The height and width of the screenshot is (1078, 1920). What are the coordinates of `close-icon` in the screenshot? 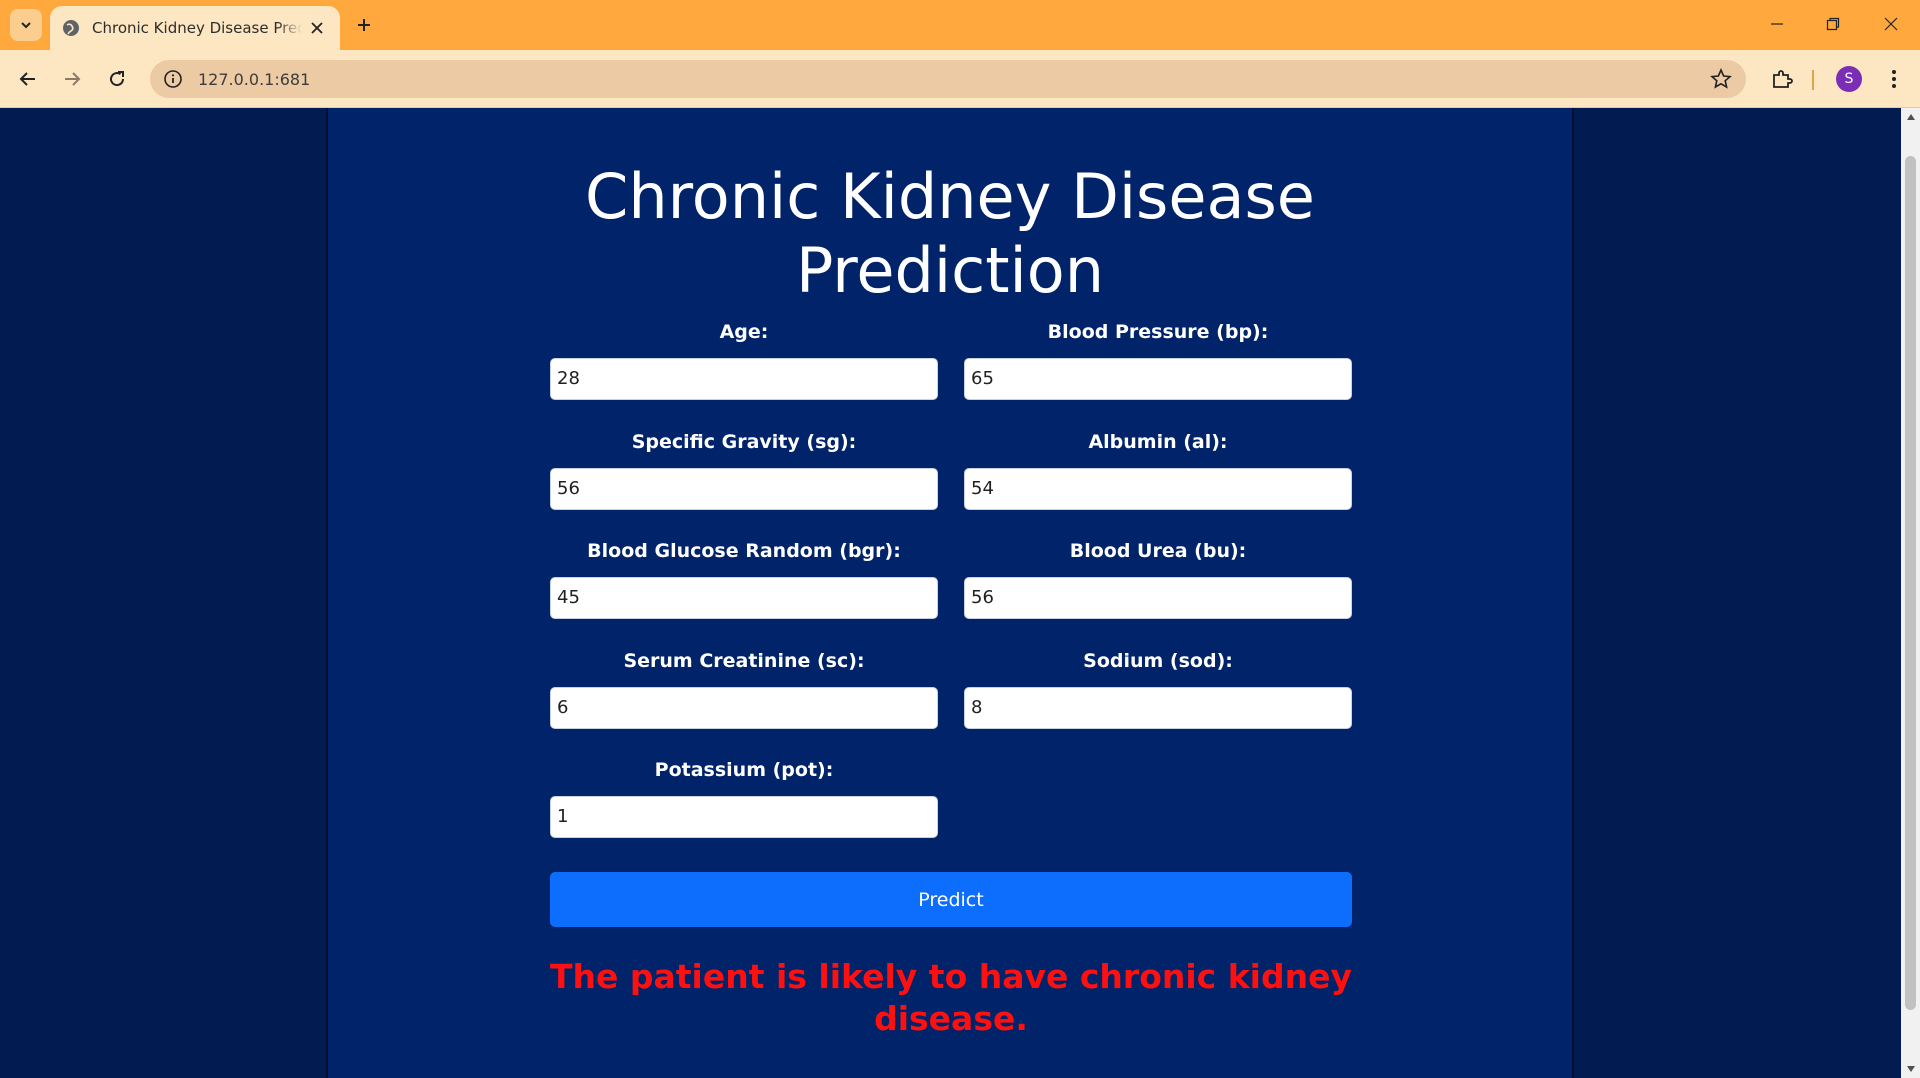 It's located at (1891, 24).